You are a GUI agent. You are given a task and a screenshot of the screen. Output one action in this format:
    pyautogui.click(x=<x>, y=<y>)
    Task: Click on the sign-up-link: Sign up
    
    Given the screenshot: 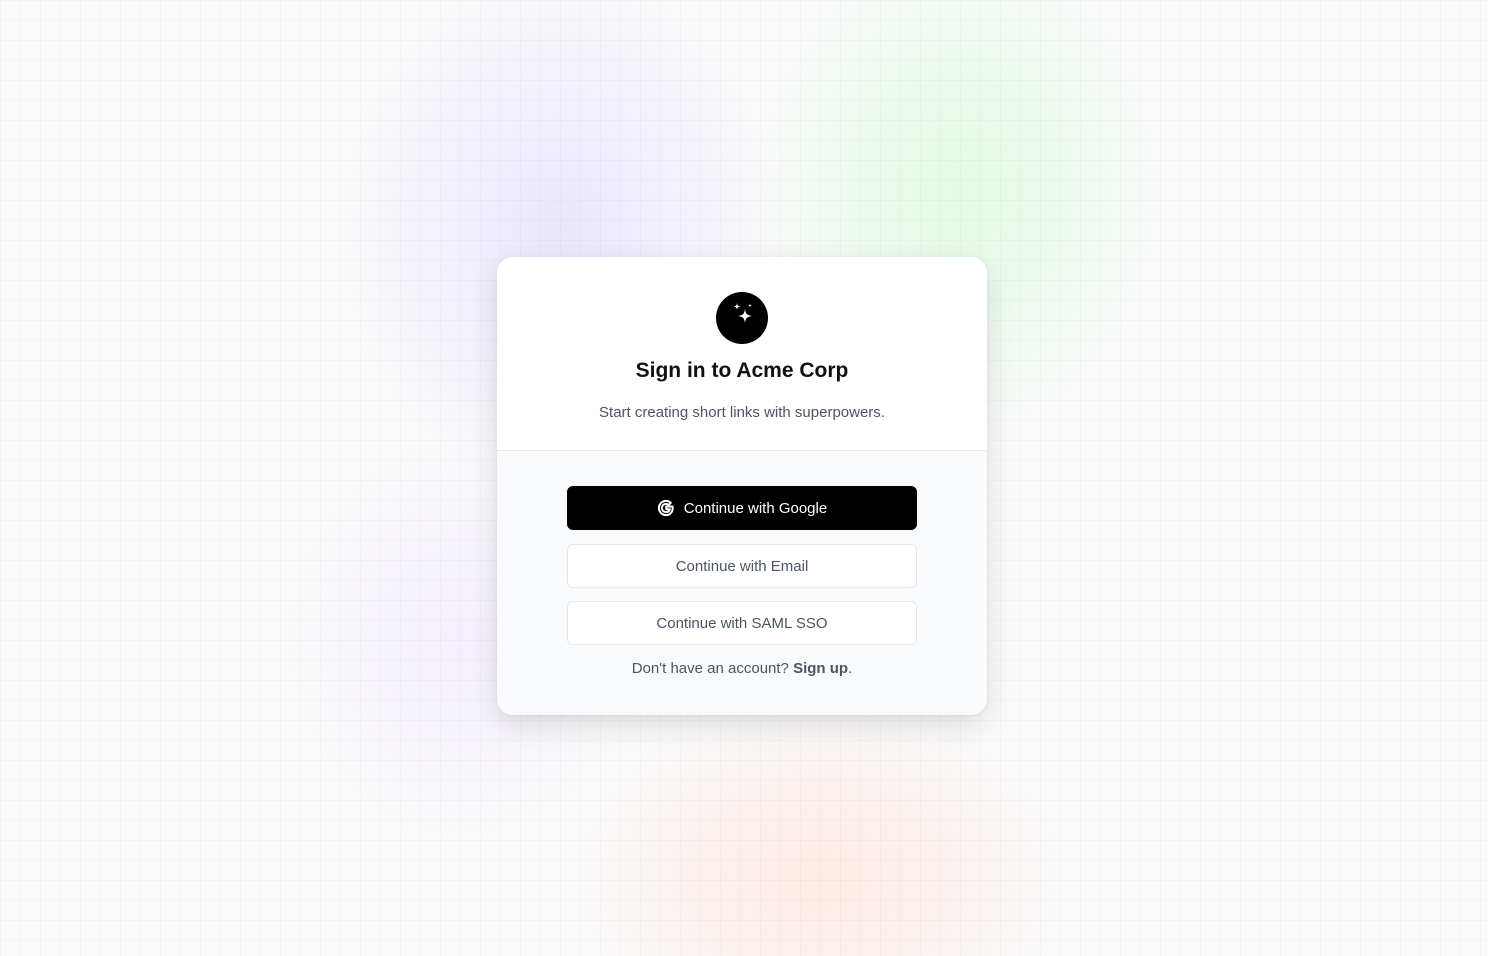 What is the action you would take?
    pyautogui.click(x=820, y=668)
    